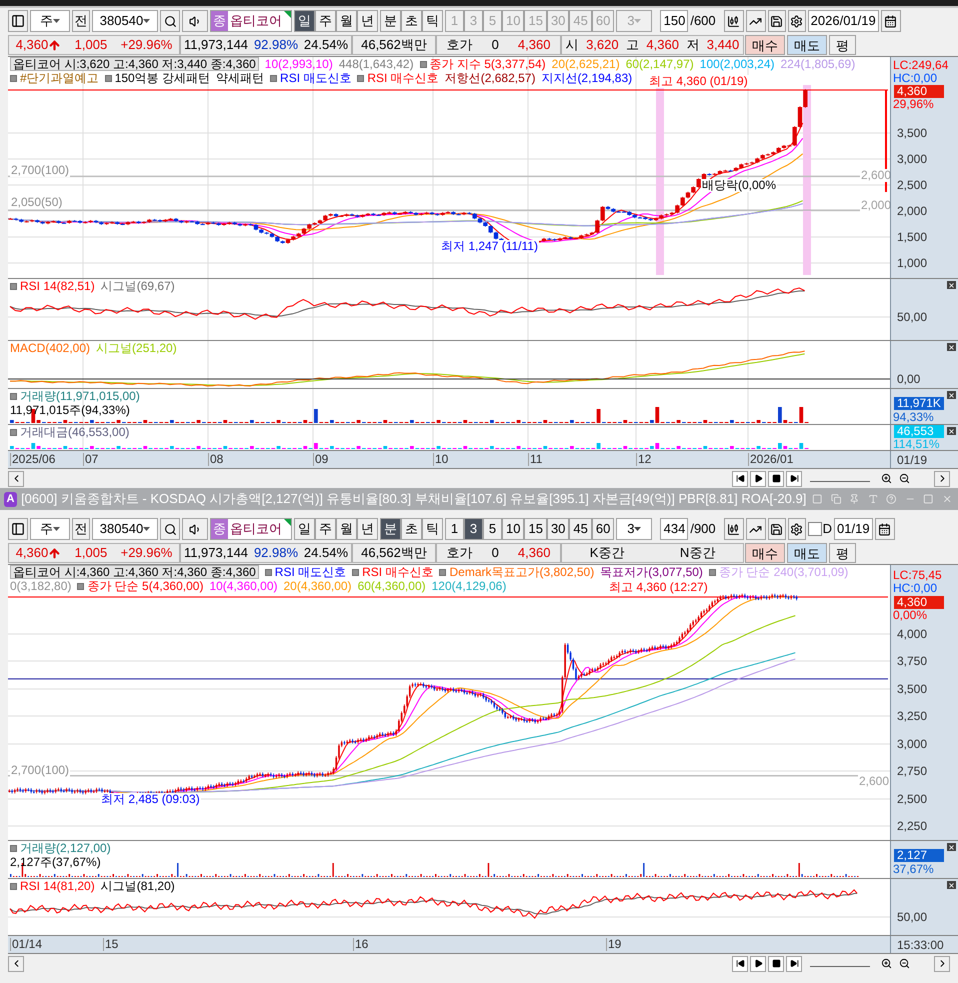 This screenshot has height=983, width=958. I want to click on legend-label: 종가 단순 5(4,360,00), so click(145, 586).